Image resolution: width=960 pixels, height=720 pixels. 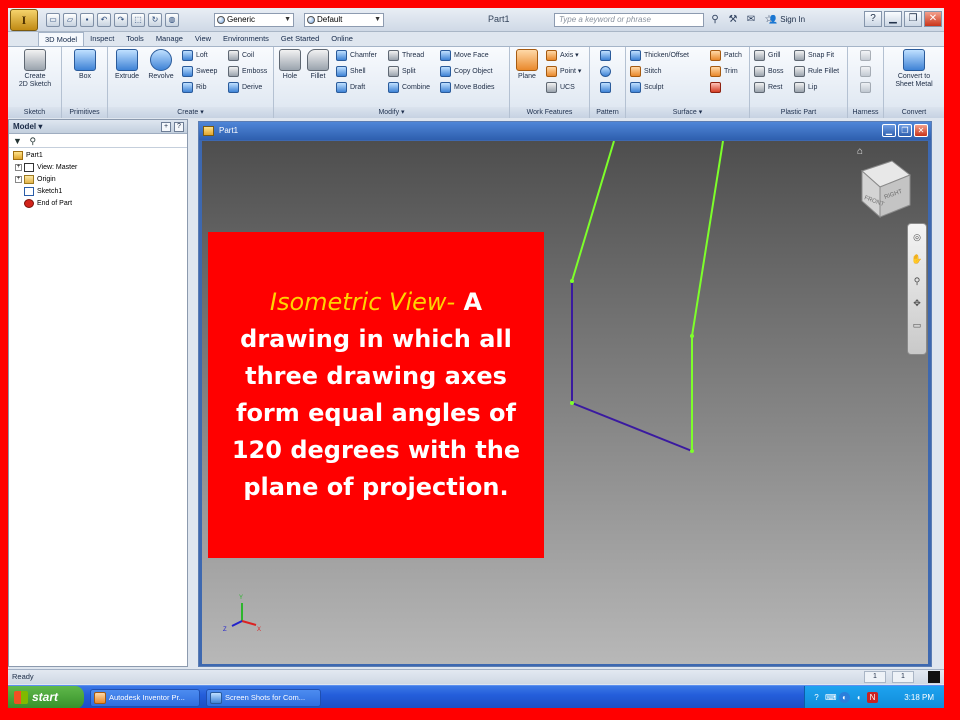 What do you see at coordinates (687, 112) in the screenshot?
I see `surface-group-label: Surface ▾` at bounding box center [687, 112].